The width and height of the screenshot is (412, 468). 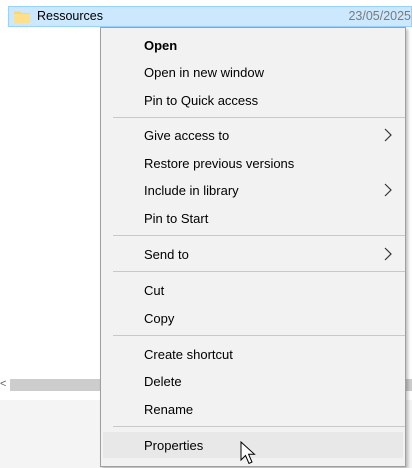 I want to click on menu-item-open-in-new-window: Open in new window, so click(x=253, y=72).